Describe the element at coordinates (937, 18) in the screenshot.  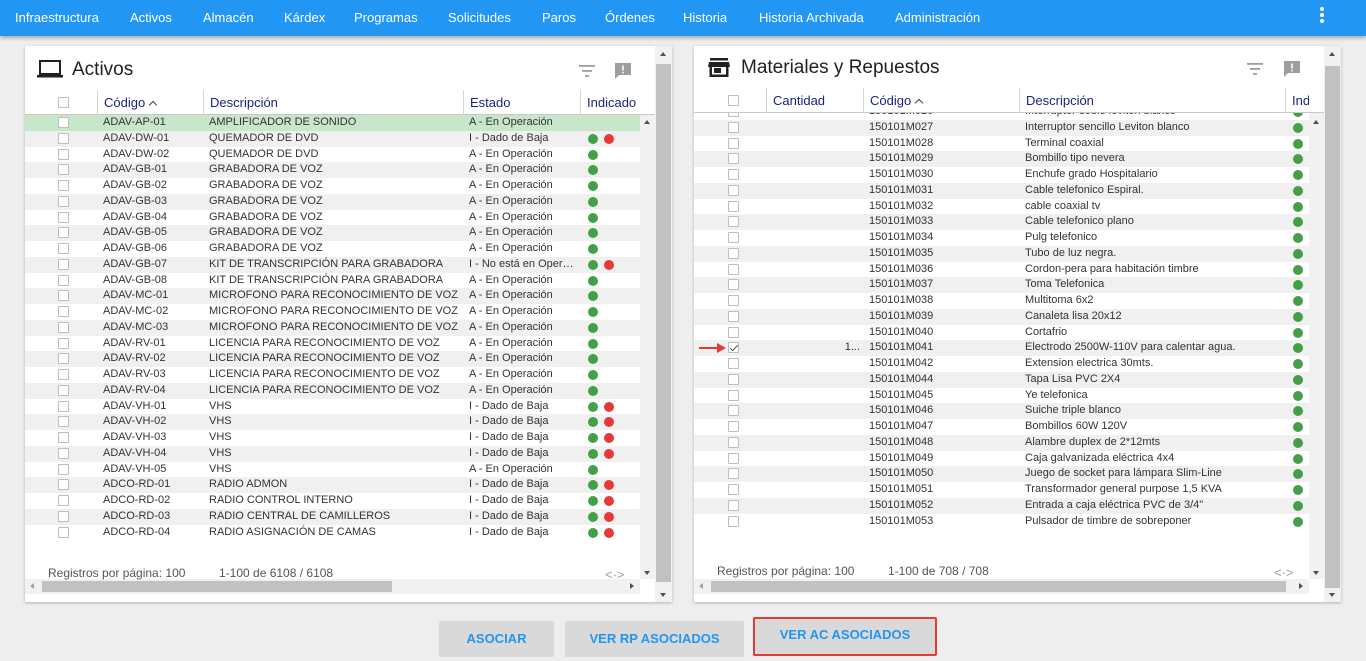
I see `nav-administracion: Administración` at that location.